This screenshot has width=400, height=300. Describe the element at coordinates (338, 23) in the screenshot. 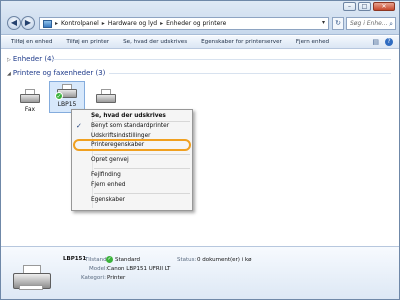

I see `refresh-button: ↻` at that location.